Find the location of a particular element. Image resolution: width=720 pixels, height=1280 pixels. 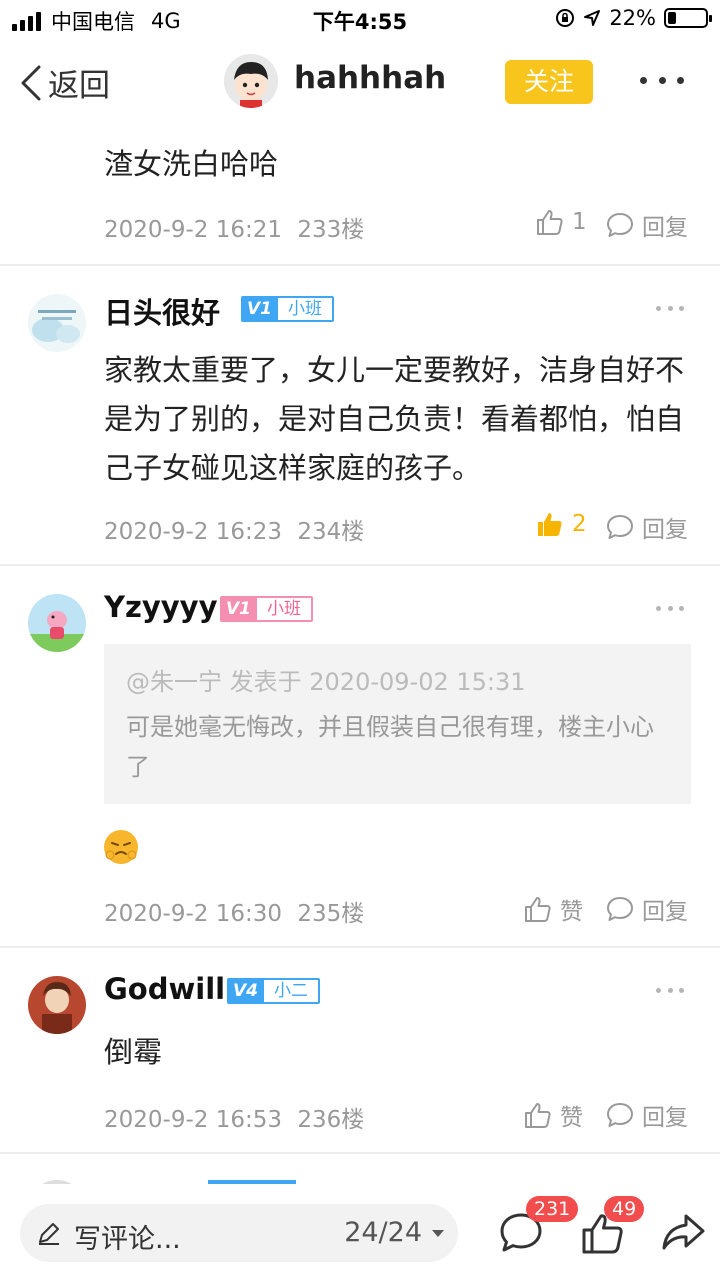

author-avatar is located at coordinates (251, 81).